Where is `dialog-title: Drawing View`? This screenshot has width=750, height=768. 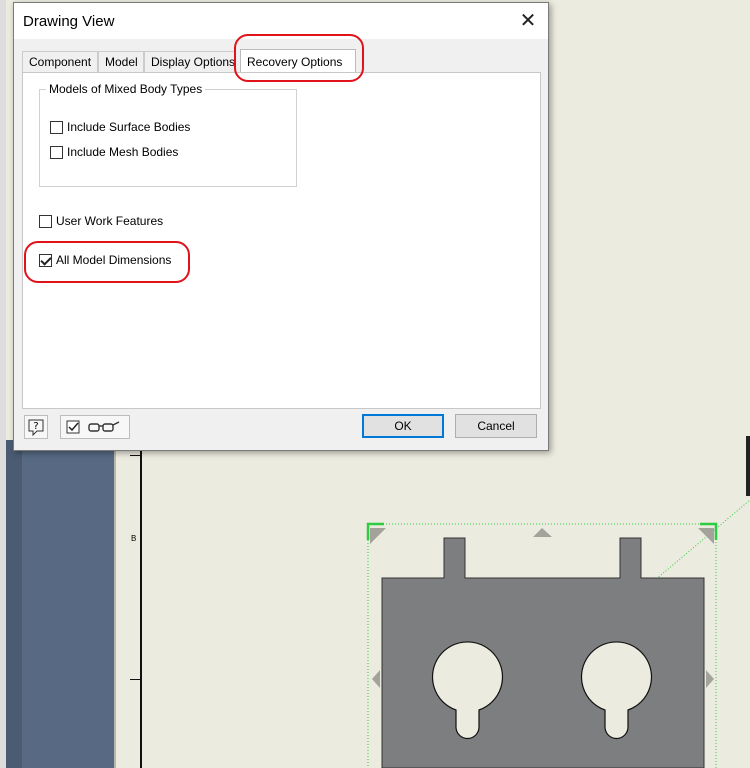
dialog-title: Drawing View is located at coordinates (69, 21).